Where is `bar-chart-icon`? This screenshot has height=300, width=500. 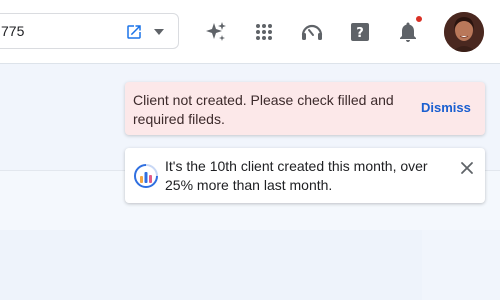 bar-chart-icon is located at coordinates (146, 176).